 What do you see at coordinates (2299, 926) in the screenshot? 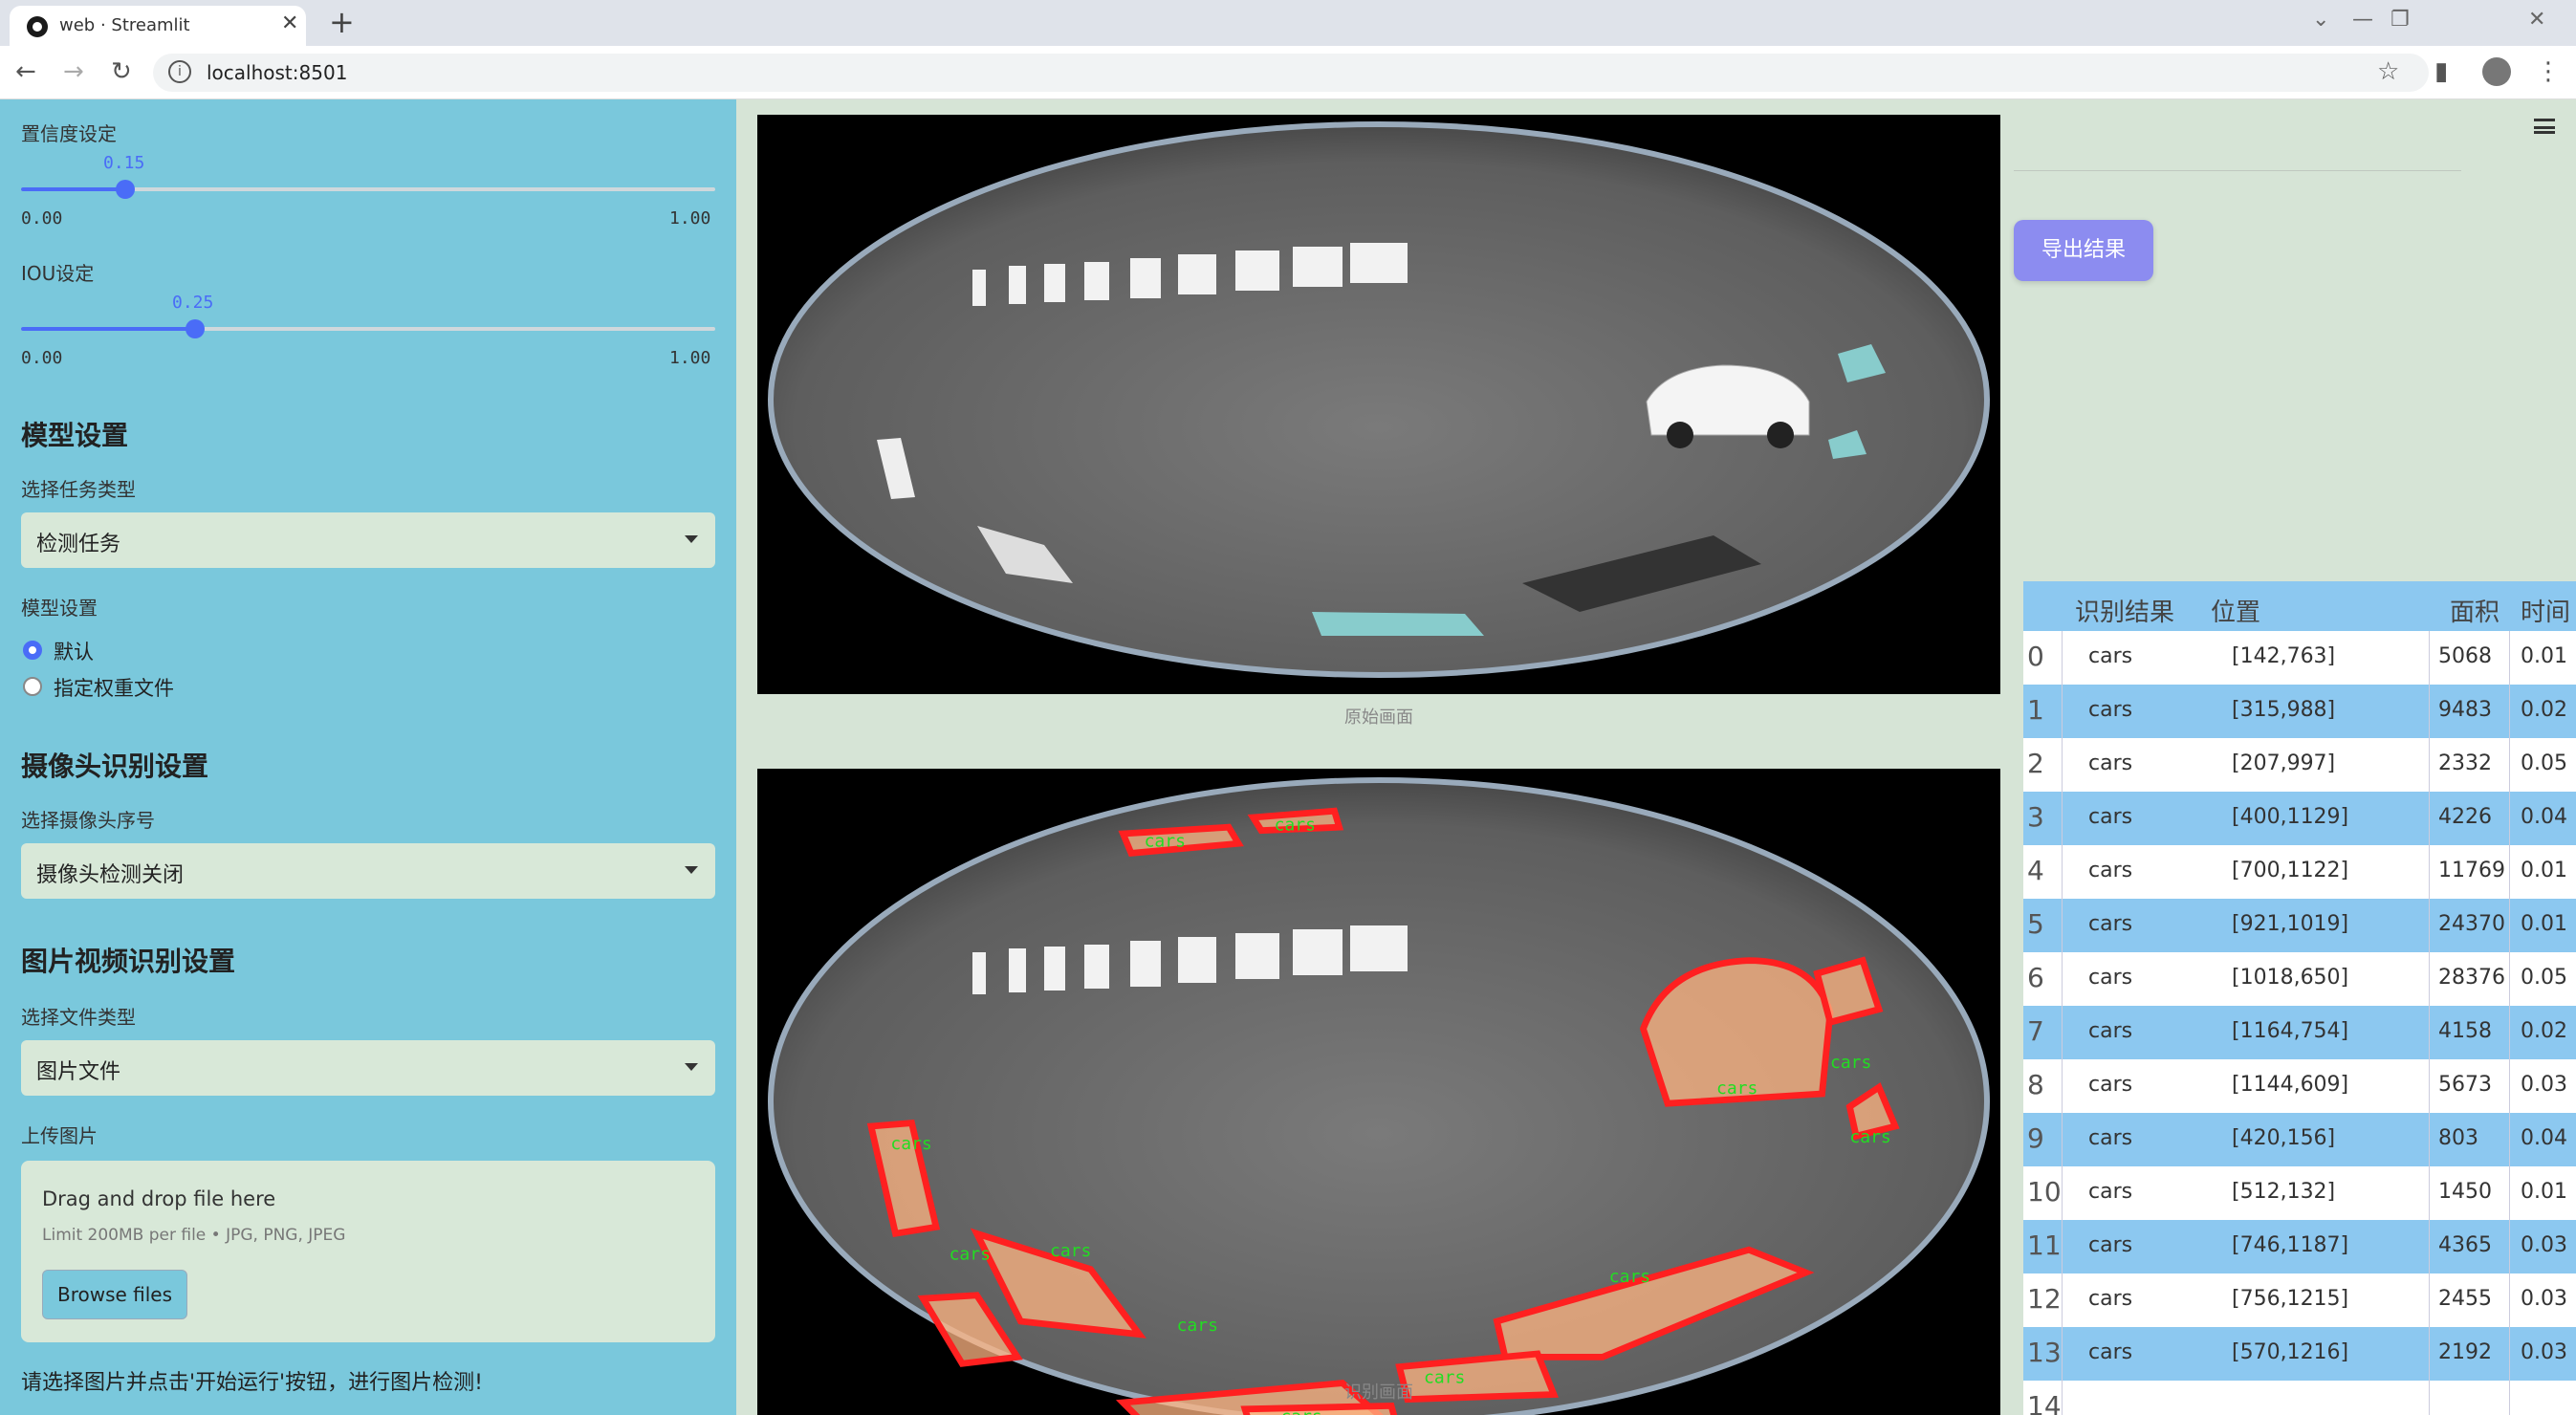
I see `table-row: 5 cars [921,1019] 24370 0.01` at bounding box center [2299, 926].